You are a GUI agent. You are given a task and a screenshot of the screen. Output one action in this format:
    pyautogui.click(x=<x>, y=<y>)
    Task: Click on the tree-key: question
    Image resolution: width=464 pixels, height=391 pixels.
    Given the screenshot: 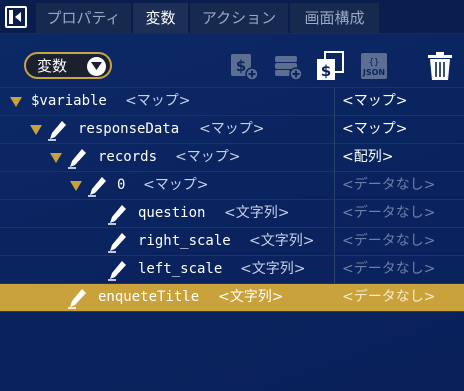 What is the action you would take?
    pyautogui.click(x=172, y=213)
    